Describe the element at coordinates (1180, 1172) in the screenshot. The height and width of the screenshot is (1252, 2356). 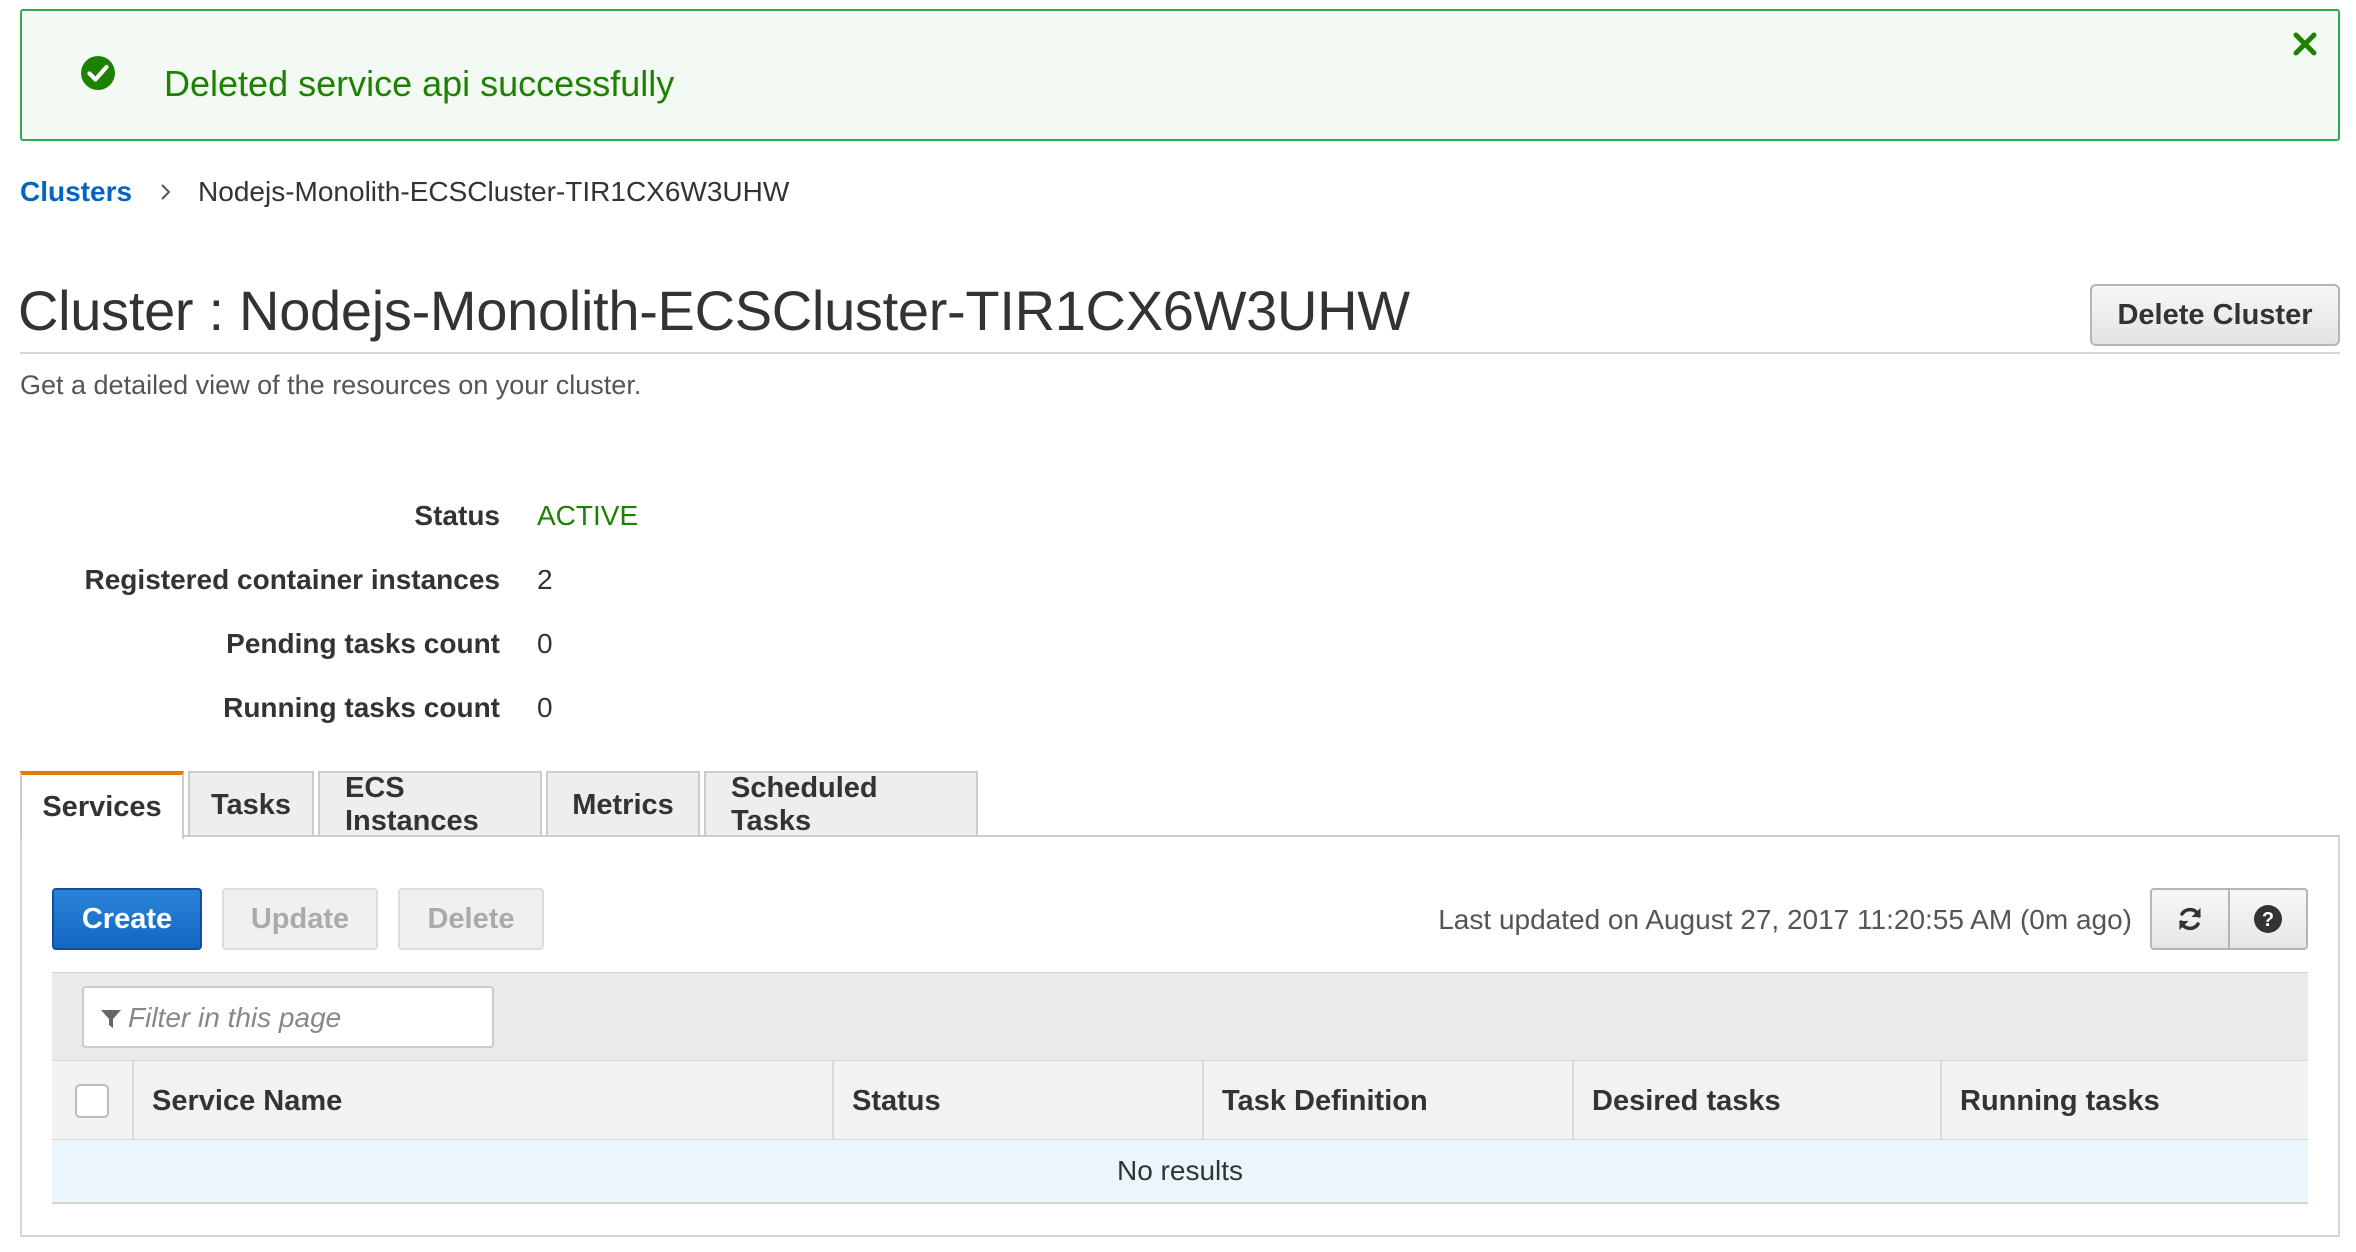
I see `no-results-row: No results` at that location.